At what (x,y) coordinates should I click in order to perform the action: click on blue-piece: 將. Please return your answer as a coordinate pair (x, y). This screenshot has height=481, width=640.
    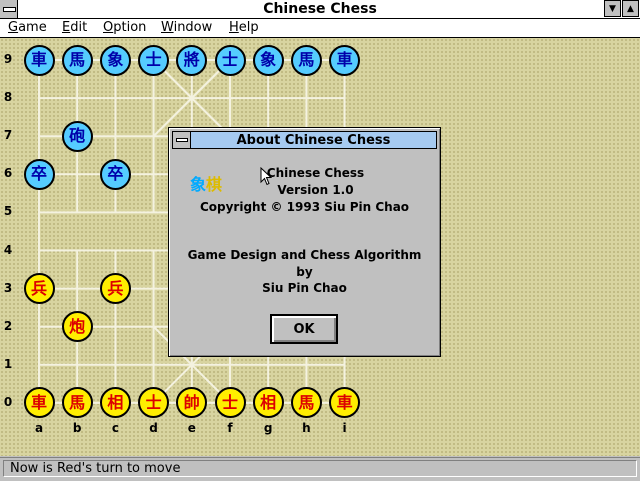
    Looking at the image, I should click on (192, 60).